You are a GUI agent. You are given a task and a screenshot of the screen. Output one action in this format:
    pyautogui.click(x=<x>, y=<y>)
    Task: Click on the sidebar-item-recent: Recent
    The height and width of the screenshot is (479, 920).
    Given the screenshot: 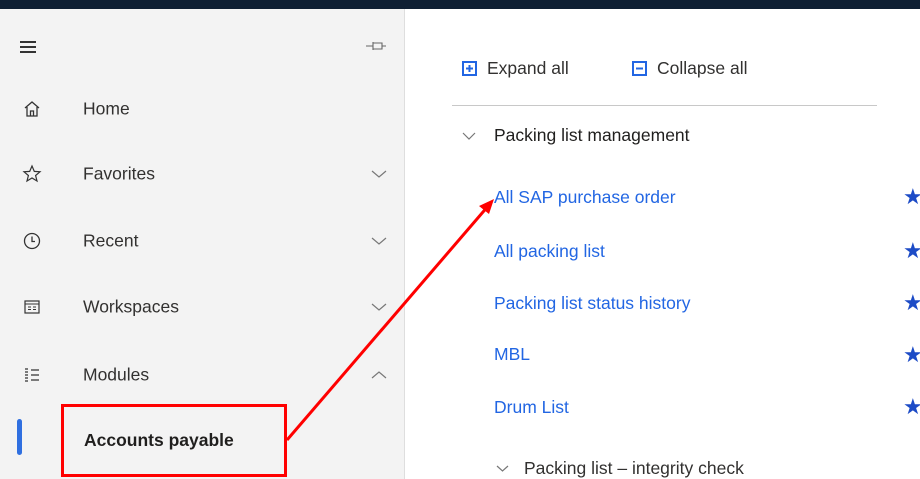 What is the action you would take?
    pyautogui.click(x=202, y=241)
    